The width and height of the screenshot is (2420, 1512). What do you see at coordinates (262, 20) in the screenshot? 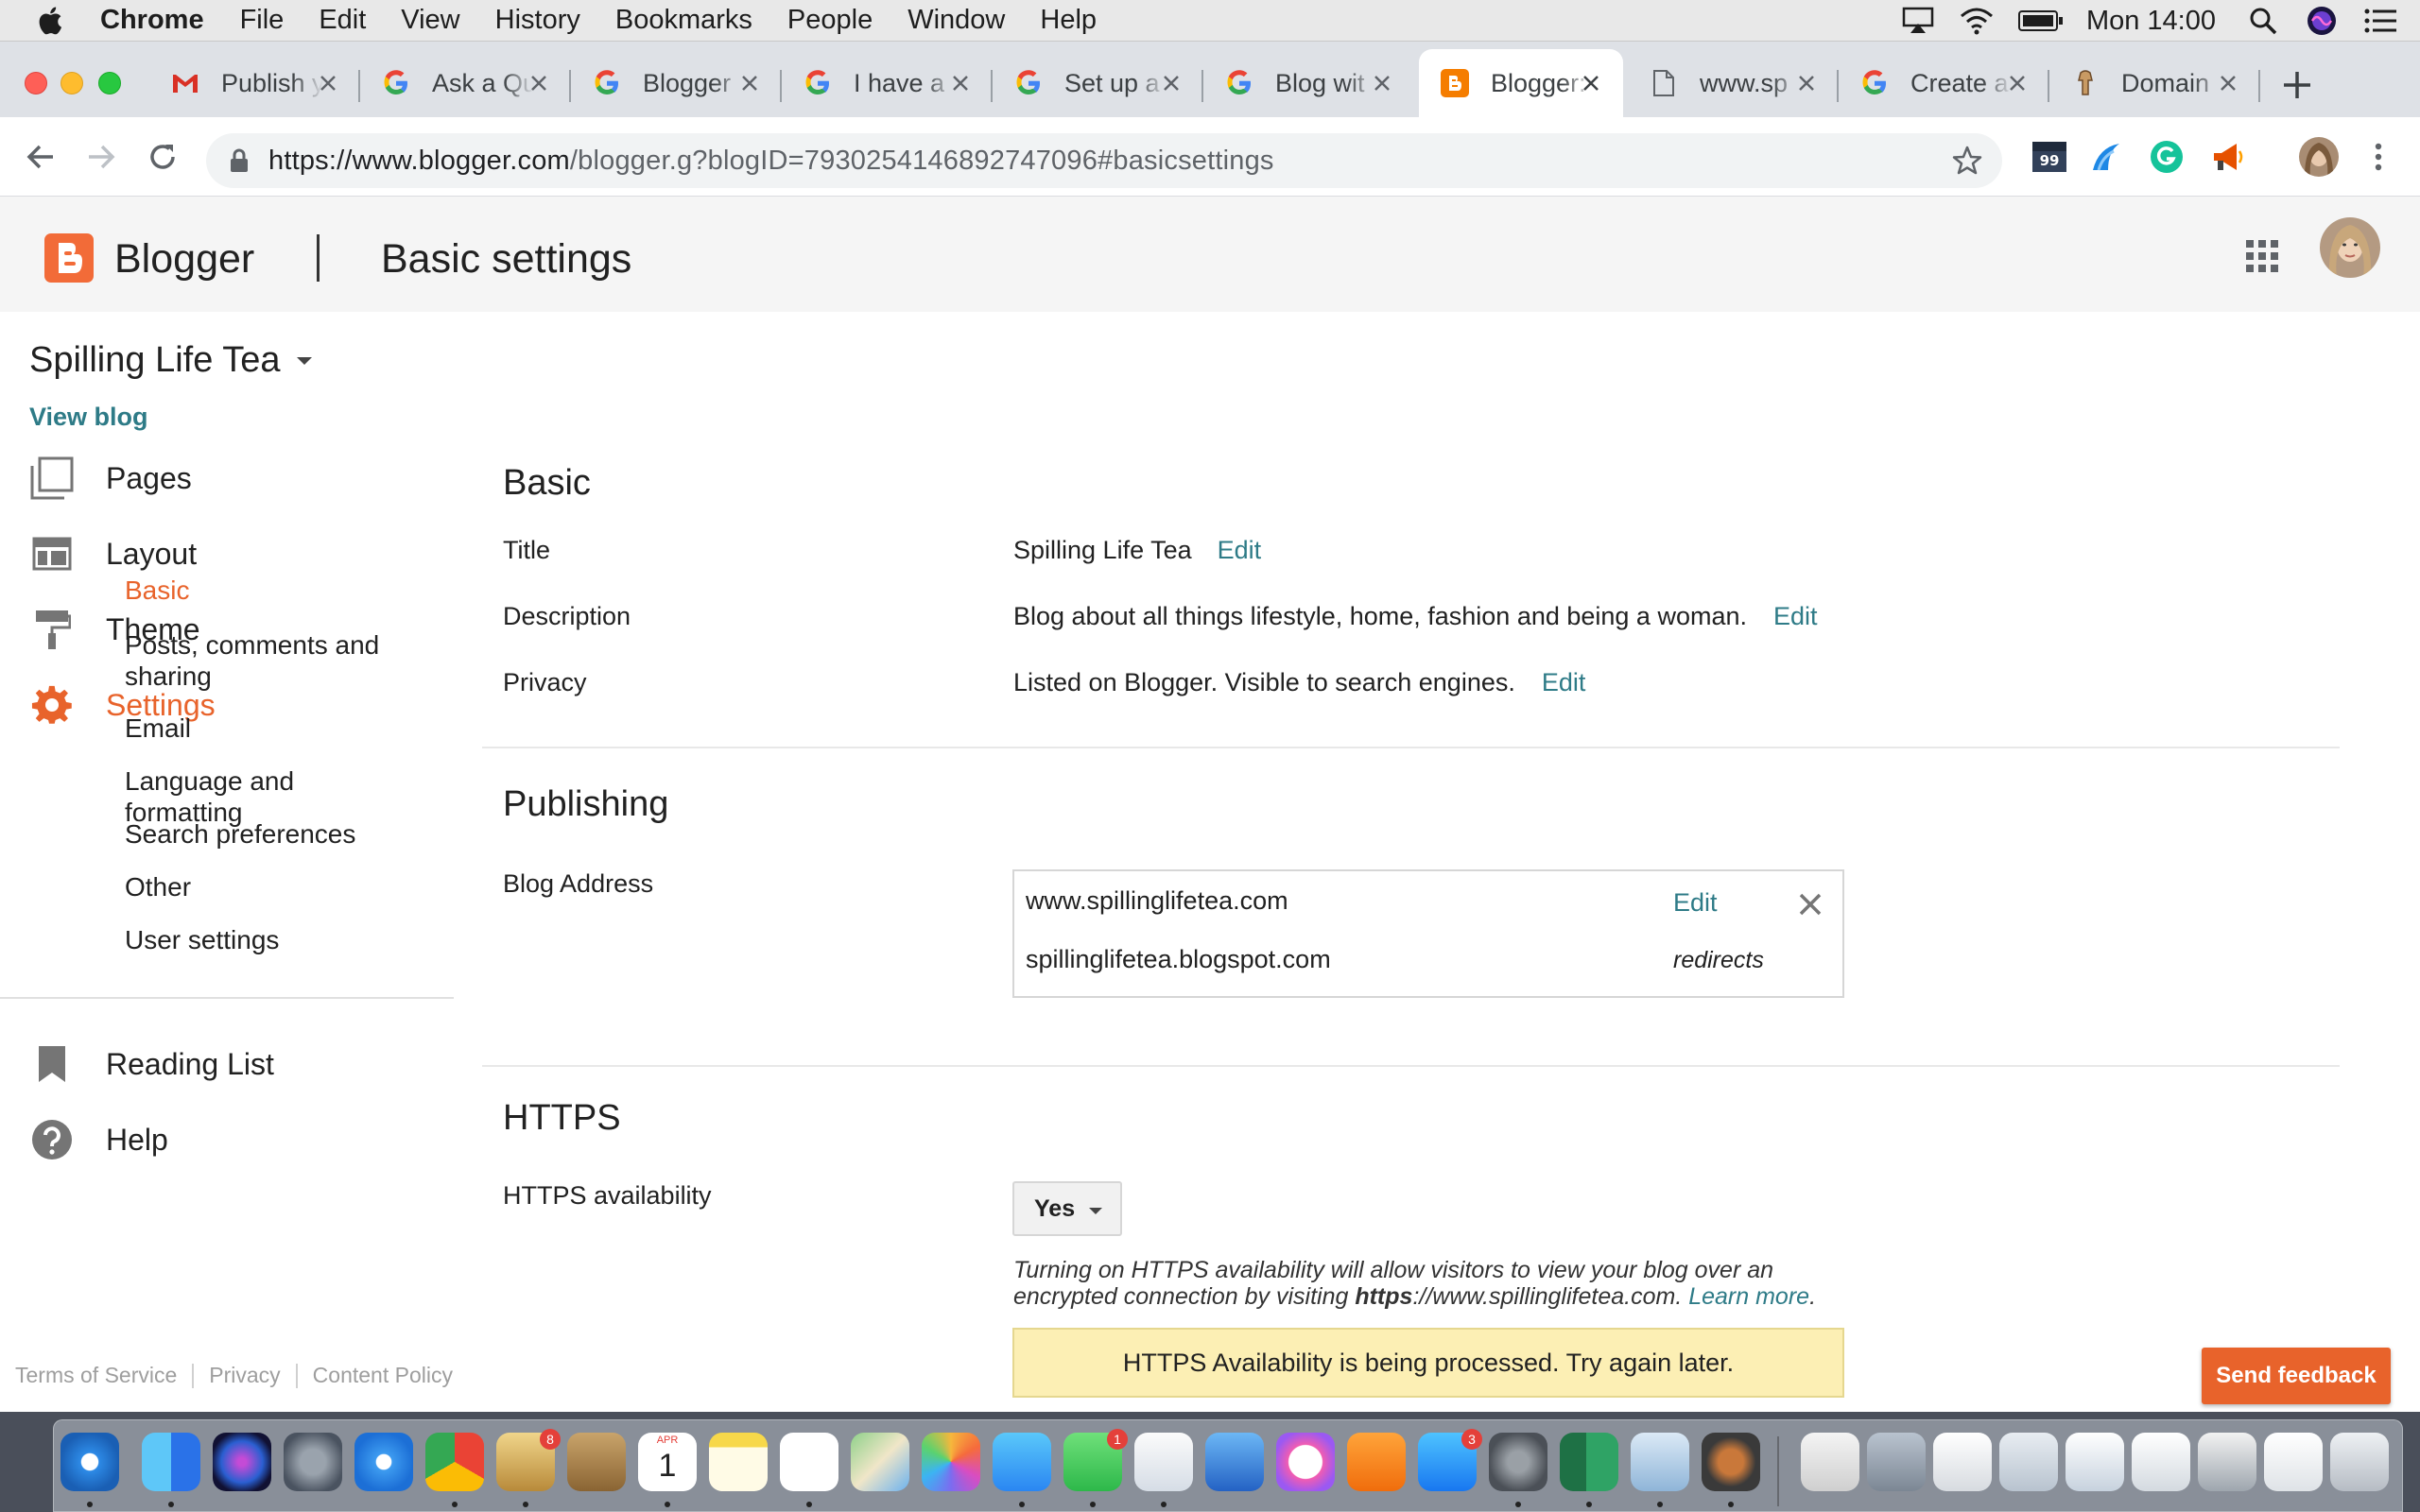
I see `menu-file: File` at bounding box center [262, 20].